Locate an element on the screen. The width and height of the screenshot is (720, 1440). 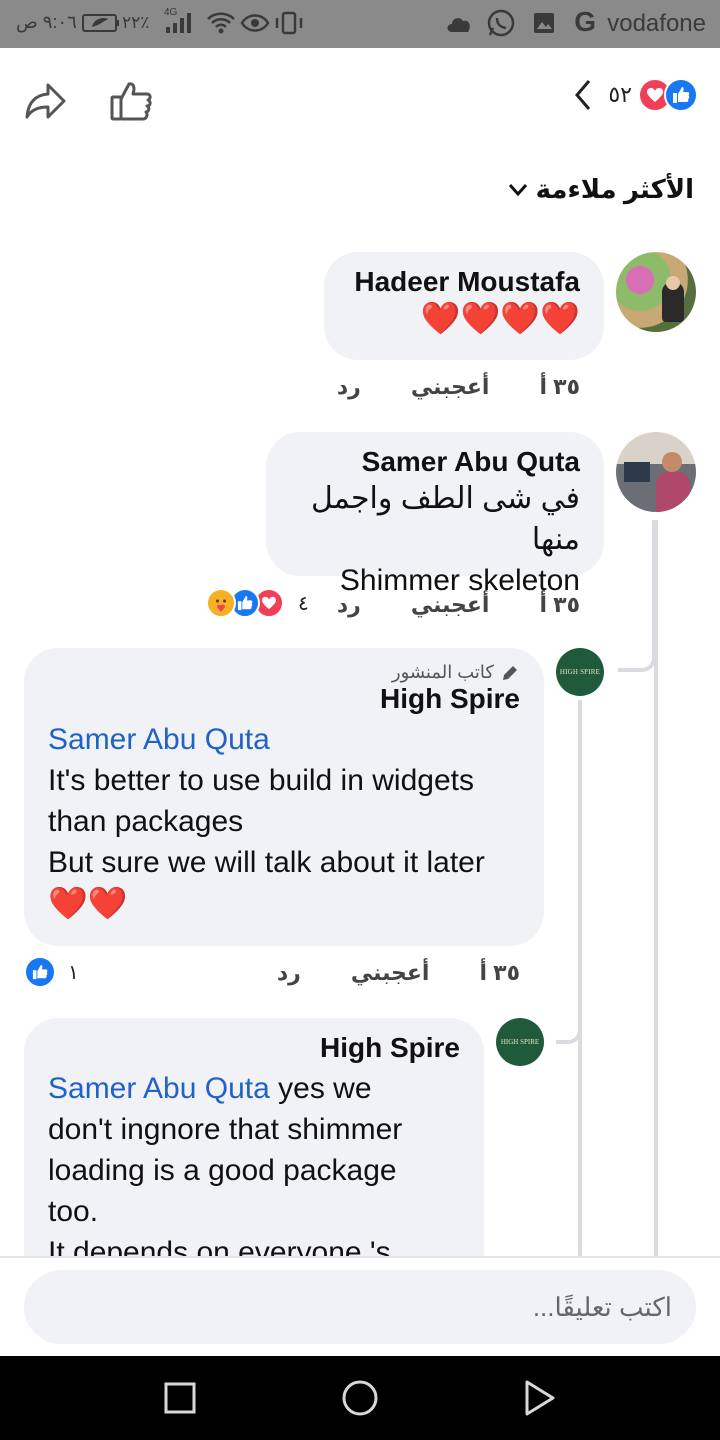
comment-composer is located at coordinates (360, 1306).